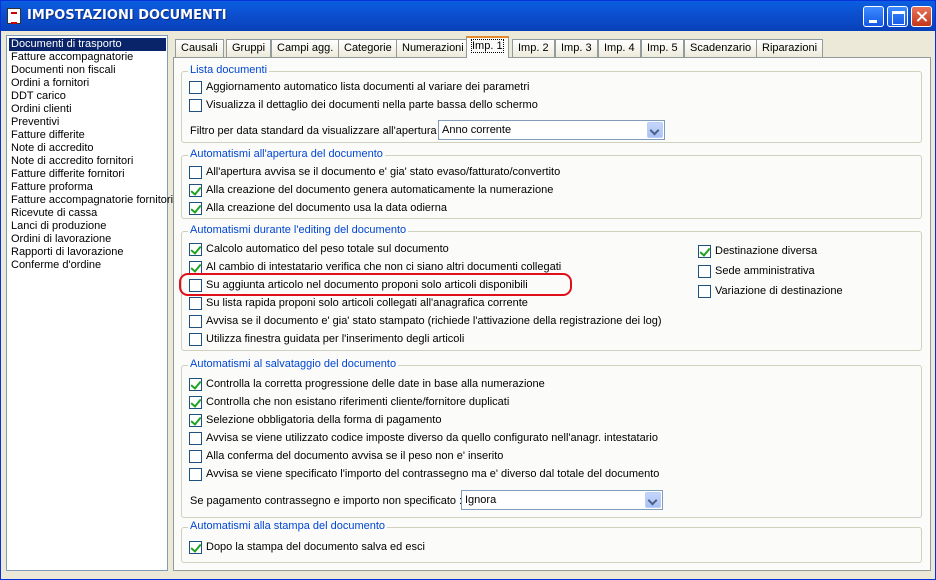 Image resolution: width=936 pixels, height=580 pixels. I want to click on doc-type-item: Conferme d'ordine, so click(88, 265).